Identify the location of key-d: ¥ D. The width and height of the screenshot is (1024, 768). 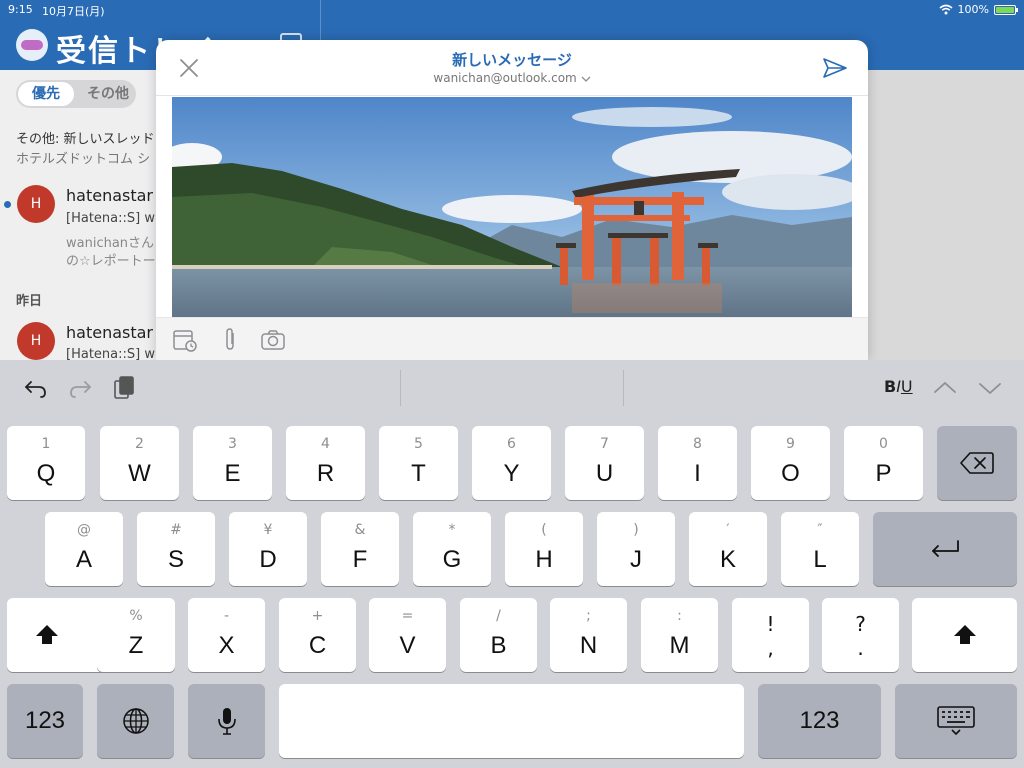
(268, 549).